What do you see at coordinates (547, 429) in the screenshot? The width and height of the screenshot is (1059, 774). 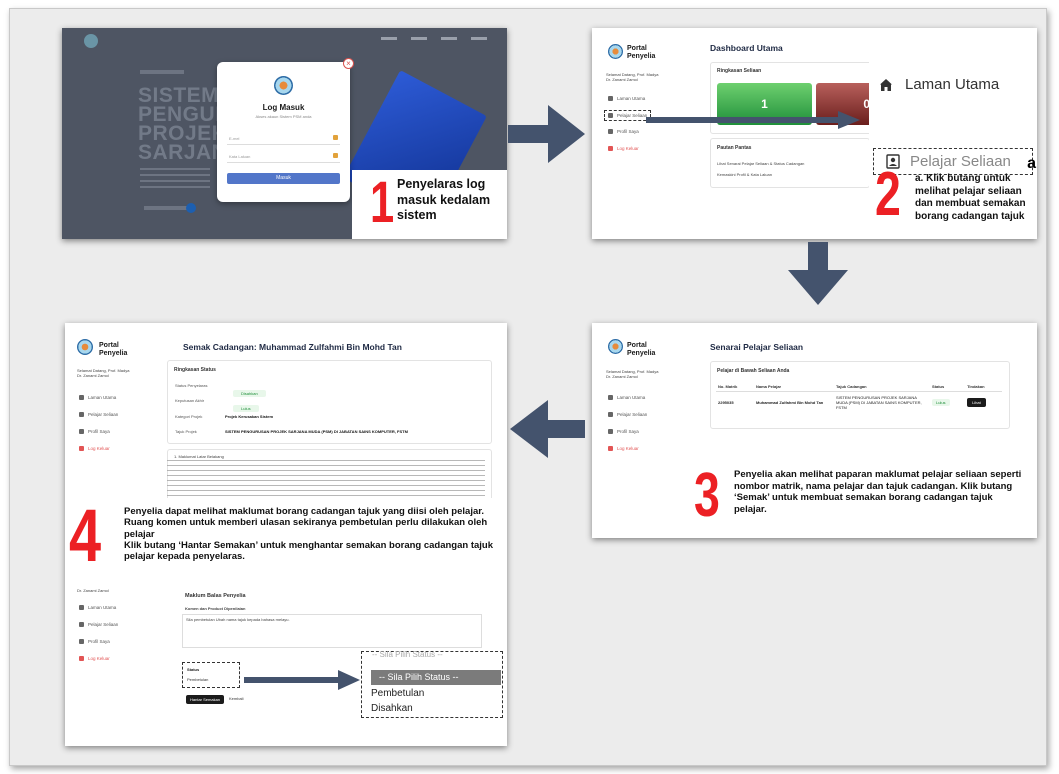 I see `arrow-left` at bounding box center [547, 429].